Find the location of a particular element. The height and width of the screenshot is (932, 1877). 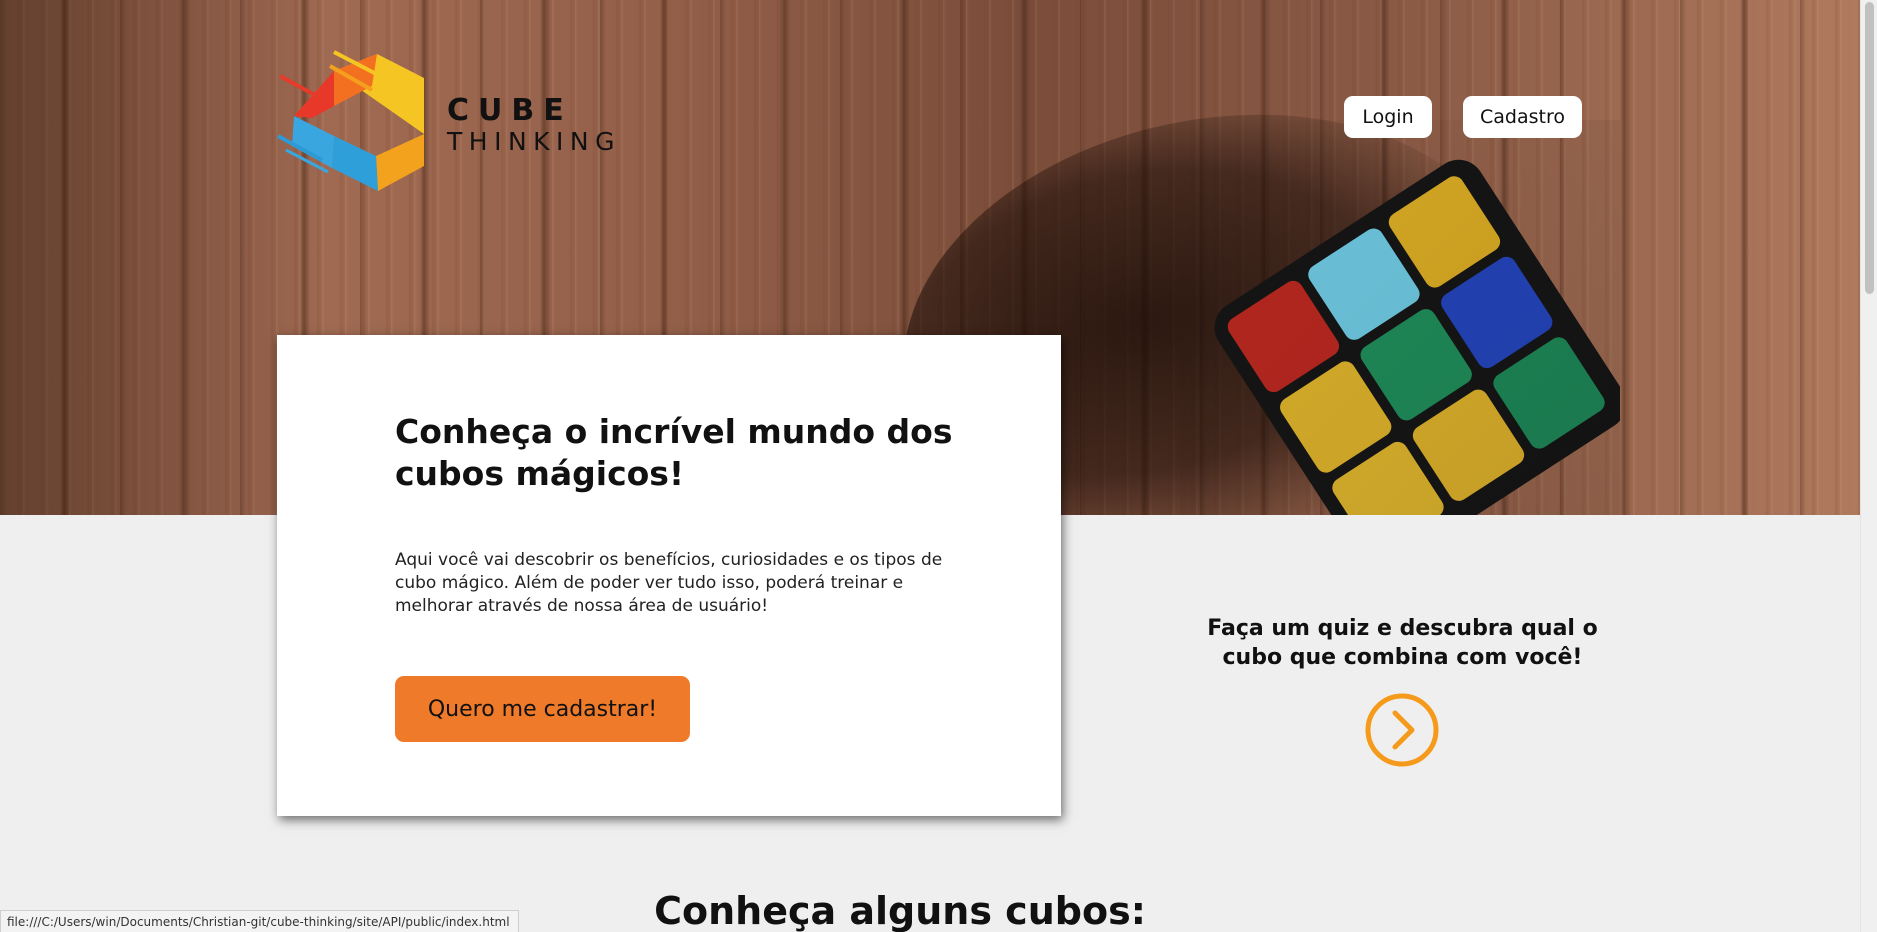

brand-wordmark: CUBE THINKING is located at coordinates (534, 124).